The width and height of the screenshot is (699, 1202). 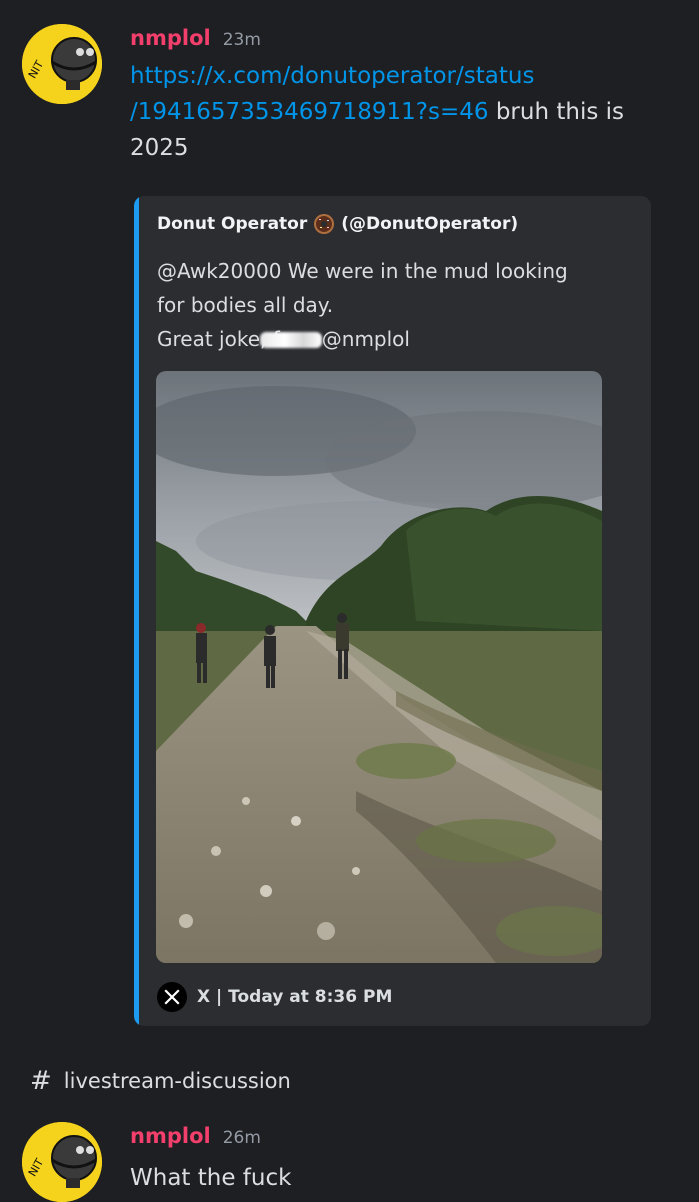 I want to click on redaction-mark, so click(x=290, y=340).